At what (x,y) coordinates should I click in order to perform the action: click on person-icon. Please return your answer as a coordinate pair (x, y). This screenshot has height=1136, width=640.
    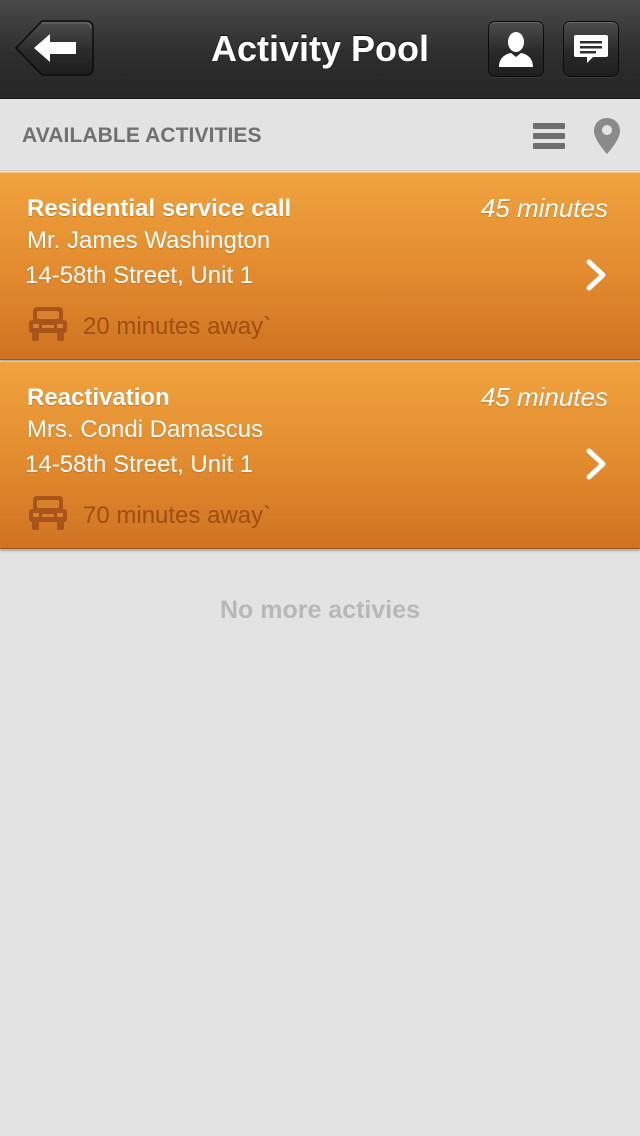
    Looking at the image, I should click on (516, 49).